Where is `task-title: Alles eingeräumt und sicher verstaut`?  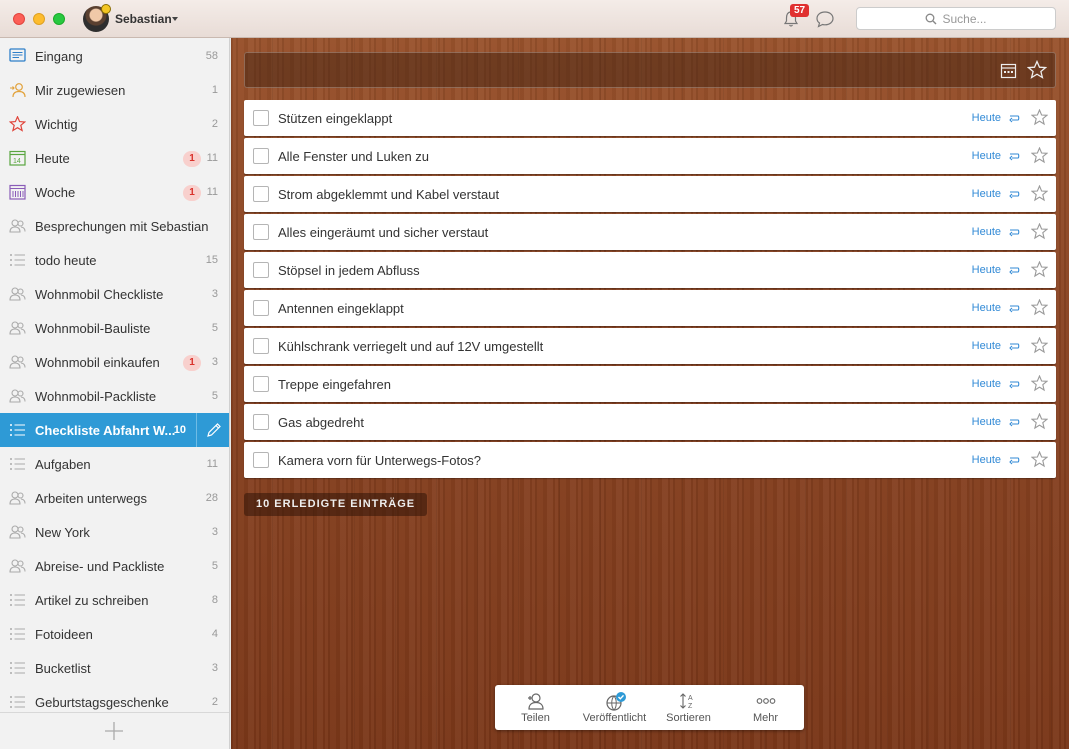
task-title: Alles eingeräumt und sicher verstaut is located at coordinates (383, 232).